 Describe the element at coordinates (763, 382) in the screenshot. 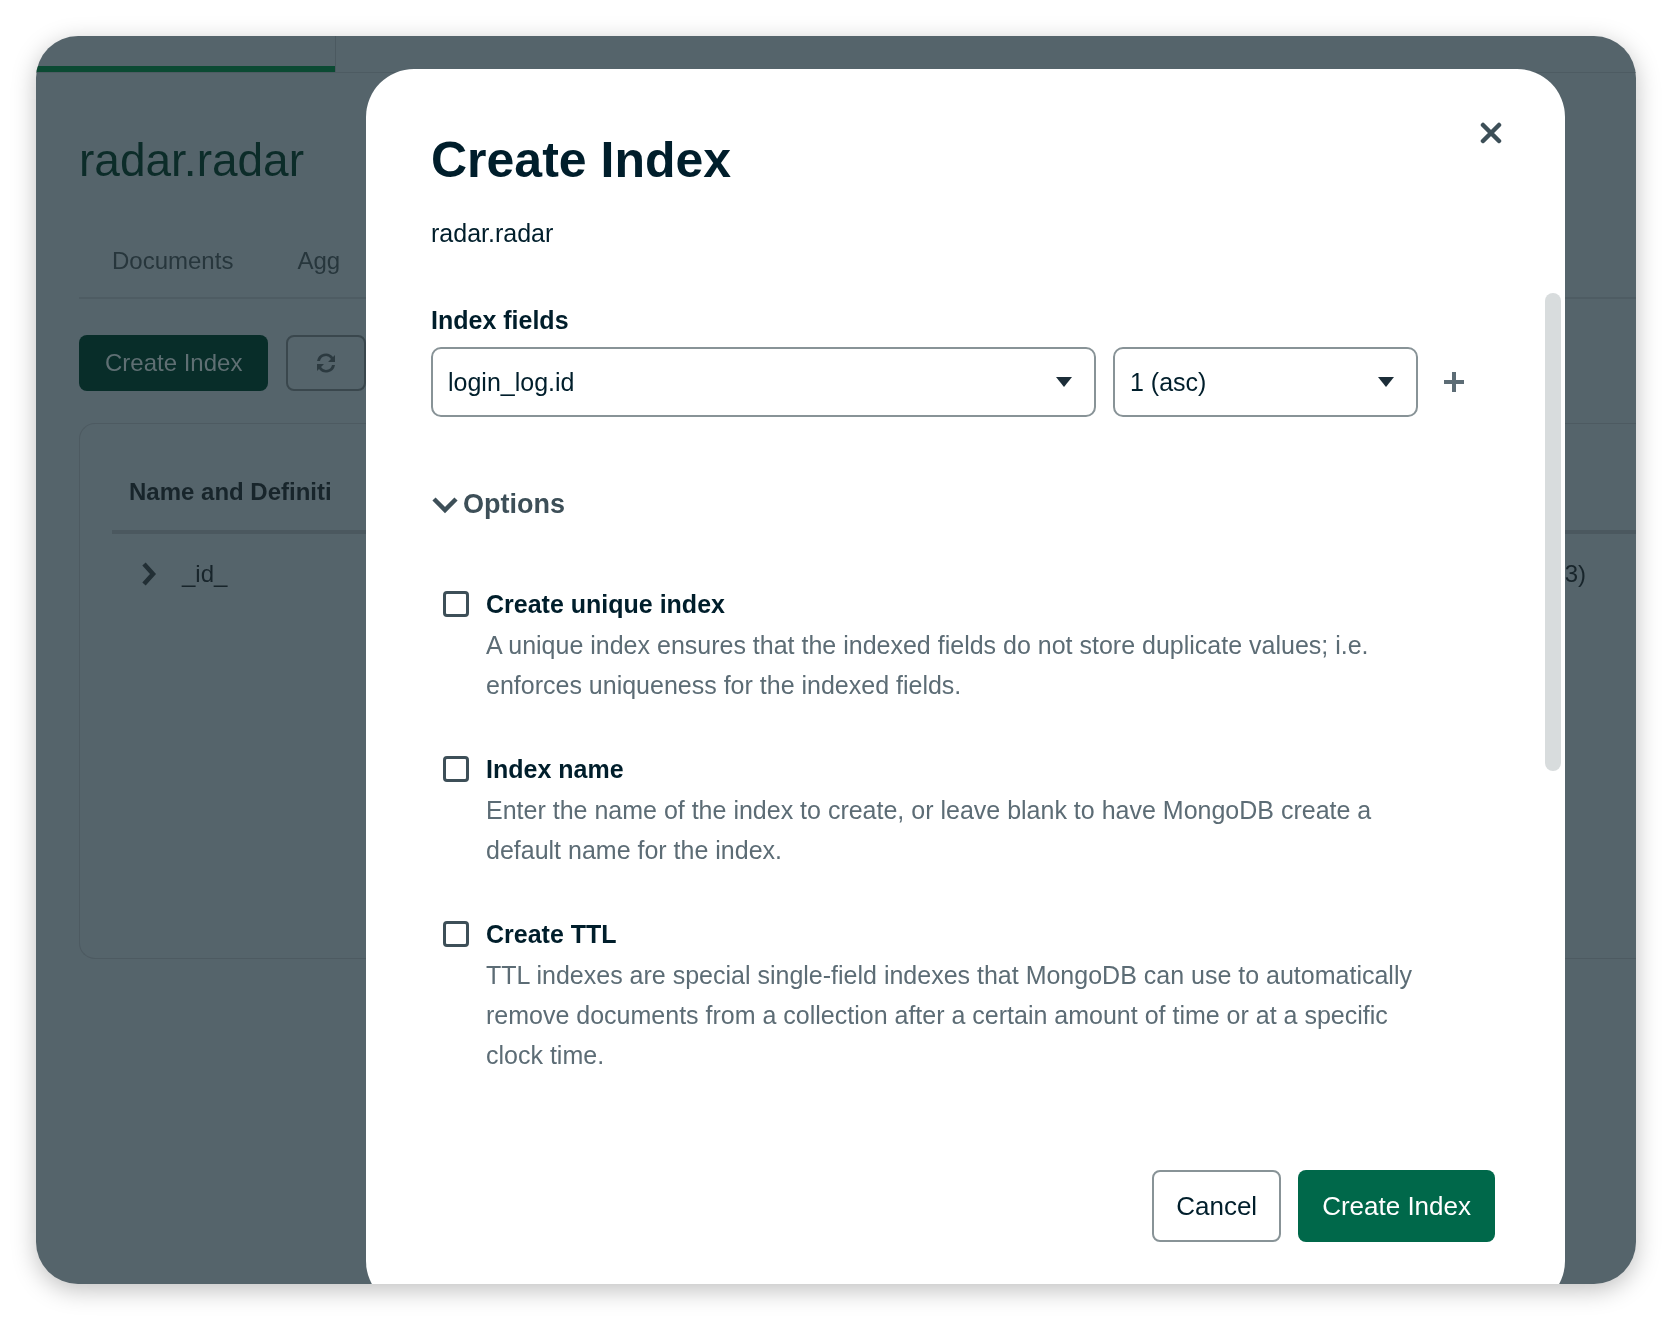

I see `field-select: login_log.id` at that location.